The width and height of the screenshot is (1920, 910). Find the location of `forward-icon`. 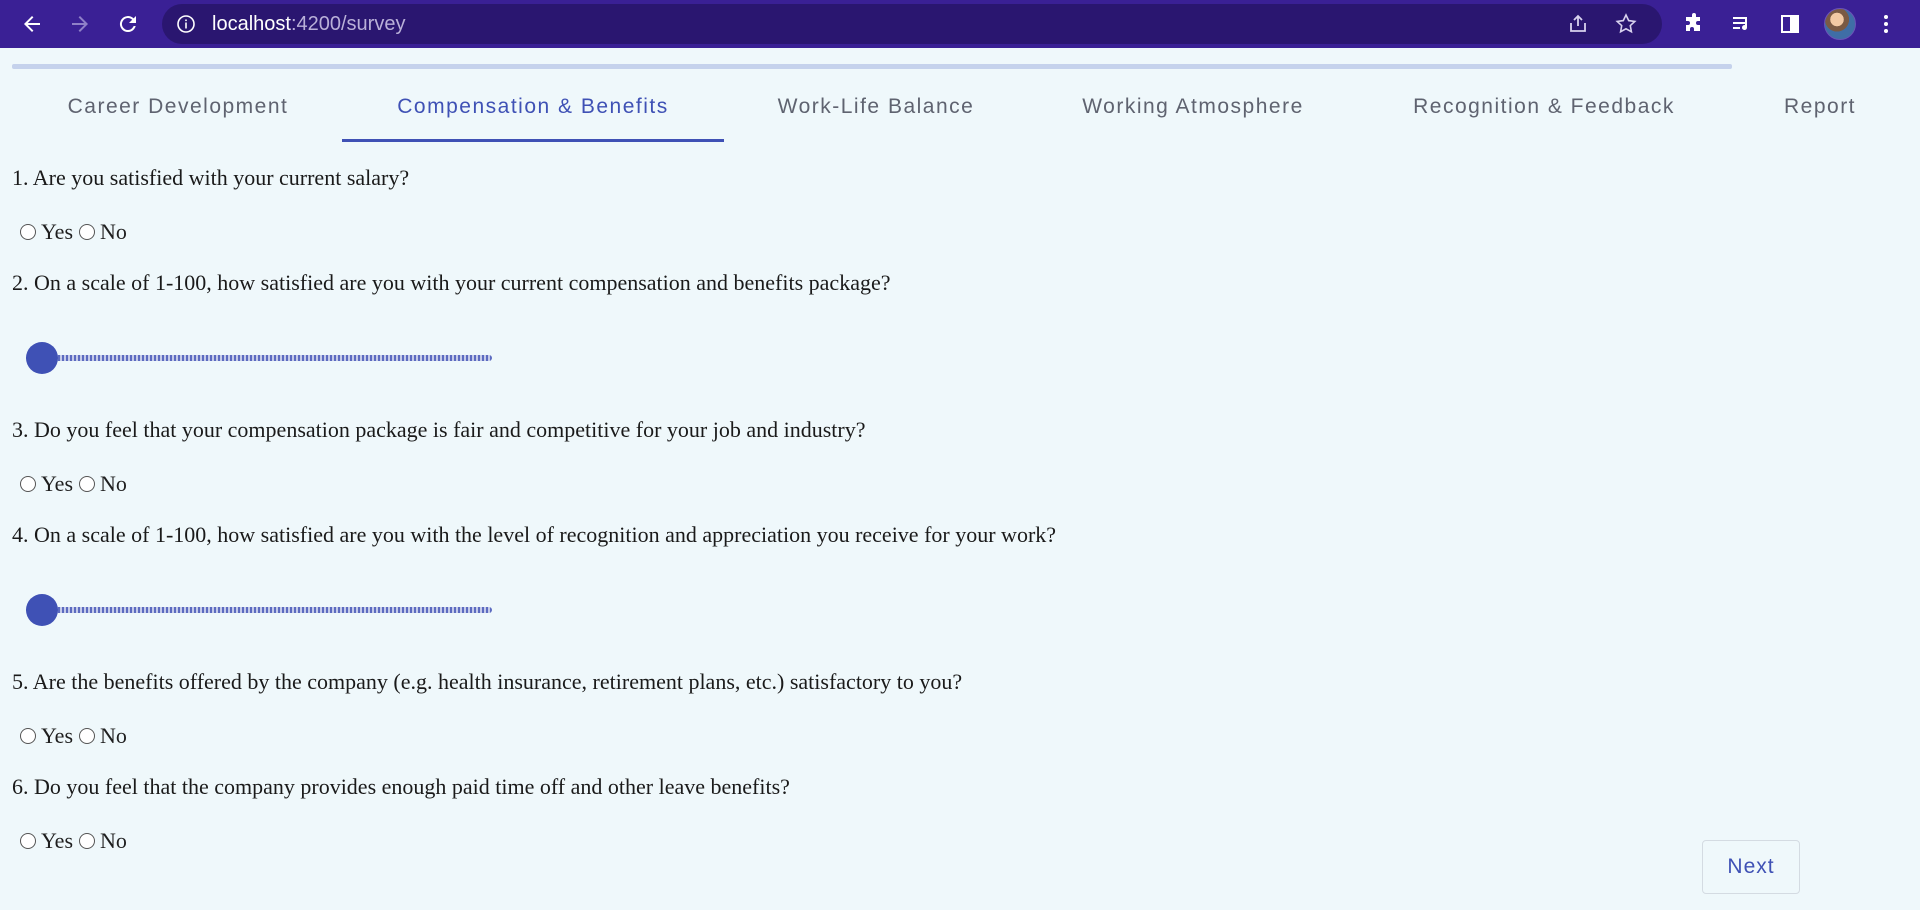

forward-icon is located at coordinates (80, 24).